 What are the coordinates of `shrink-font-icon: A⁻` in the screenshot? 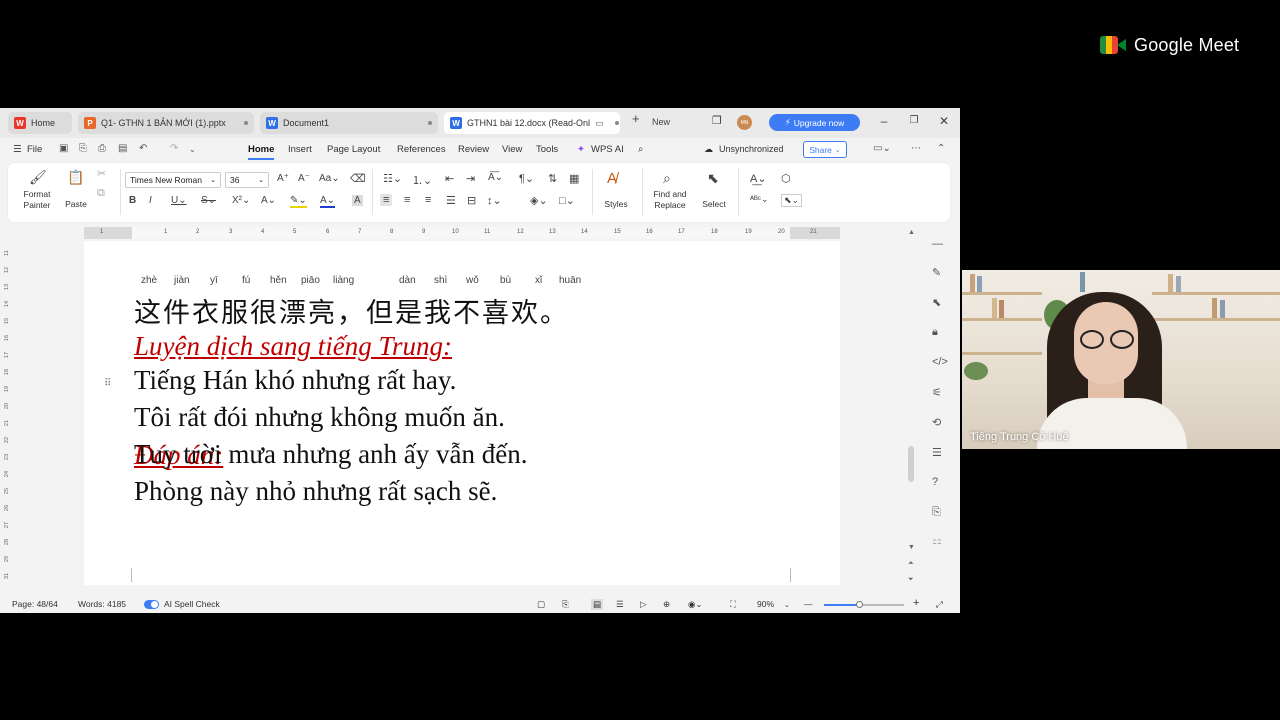 It's located at (304, 178).